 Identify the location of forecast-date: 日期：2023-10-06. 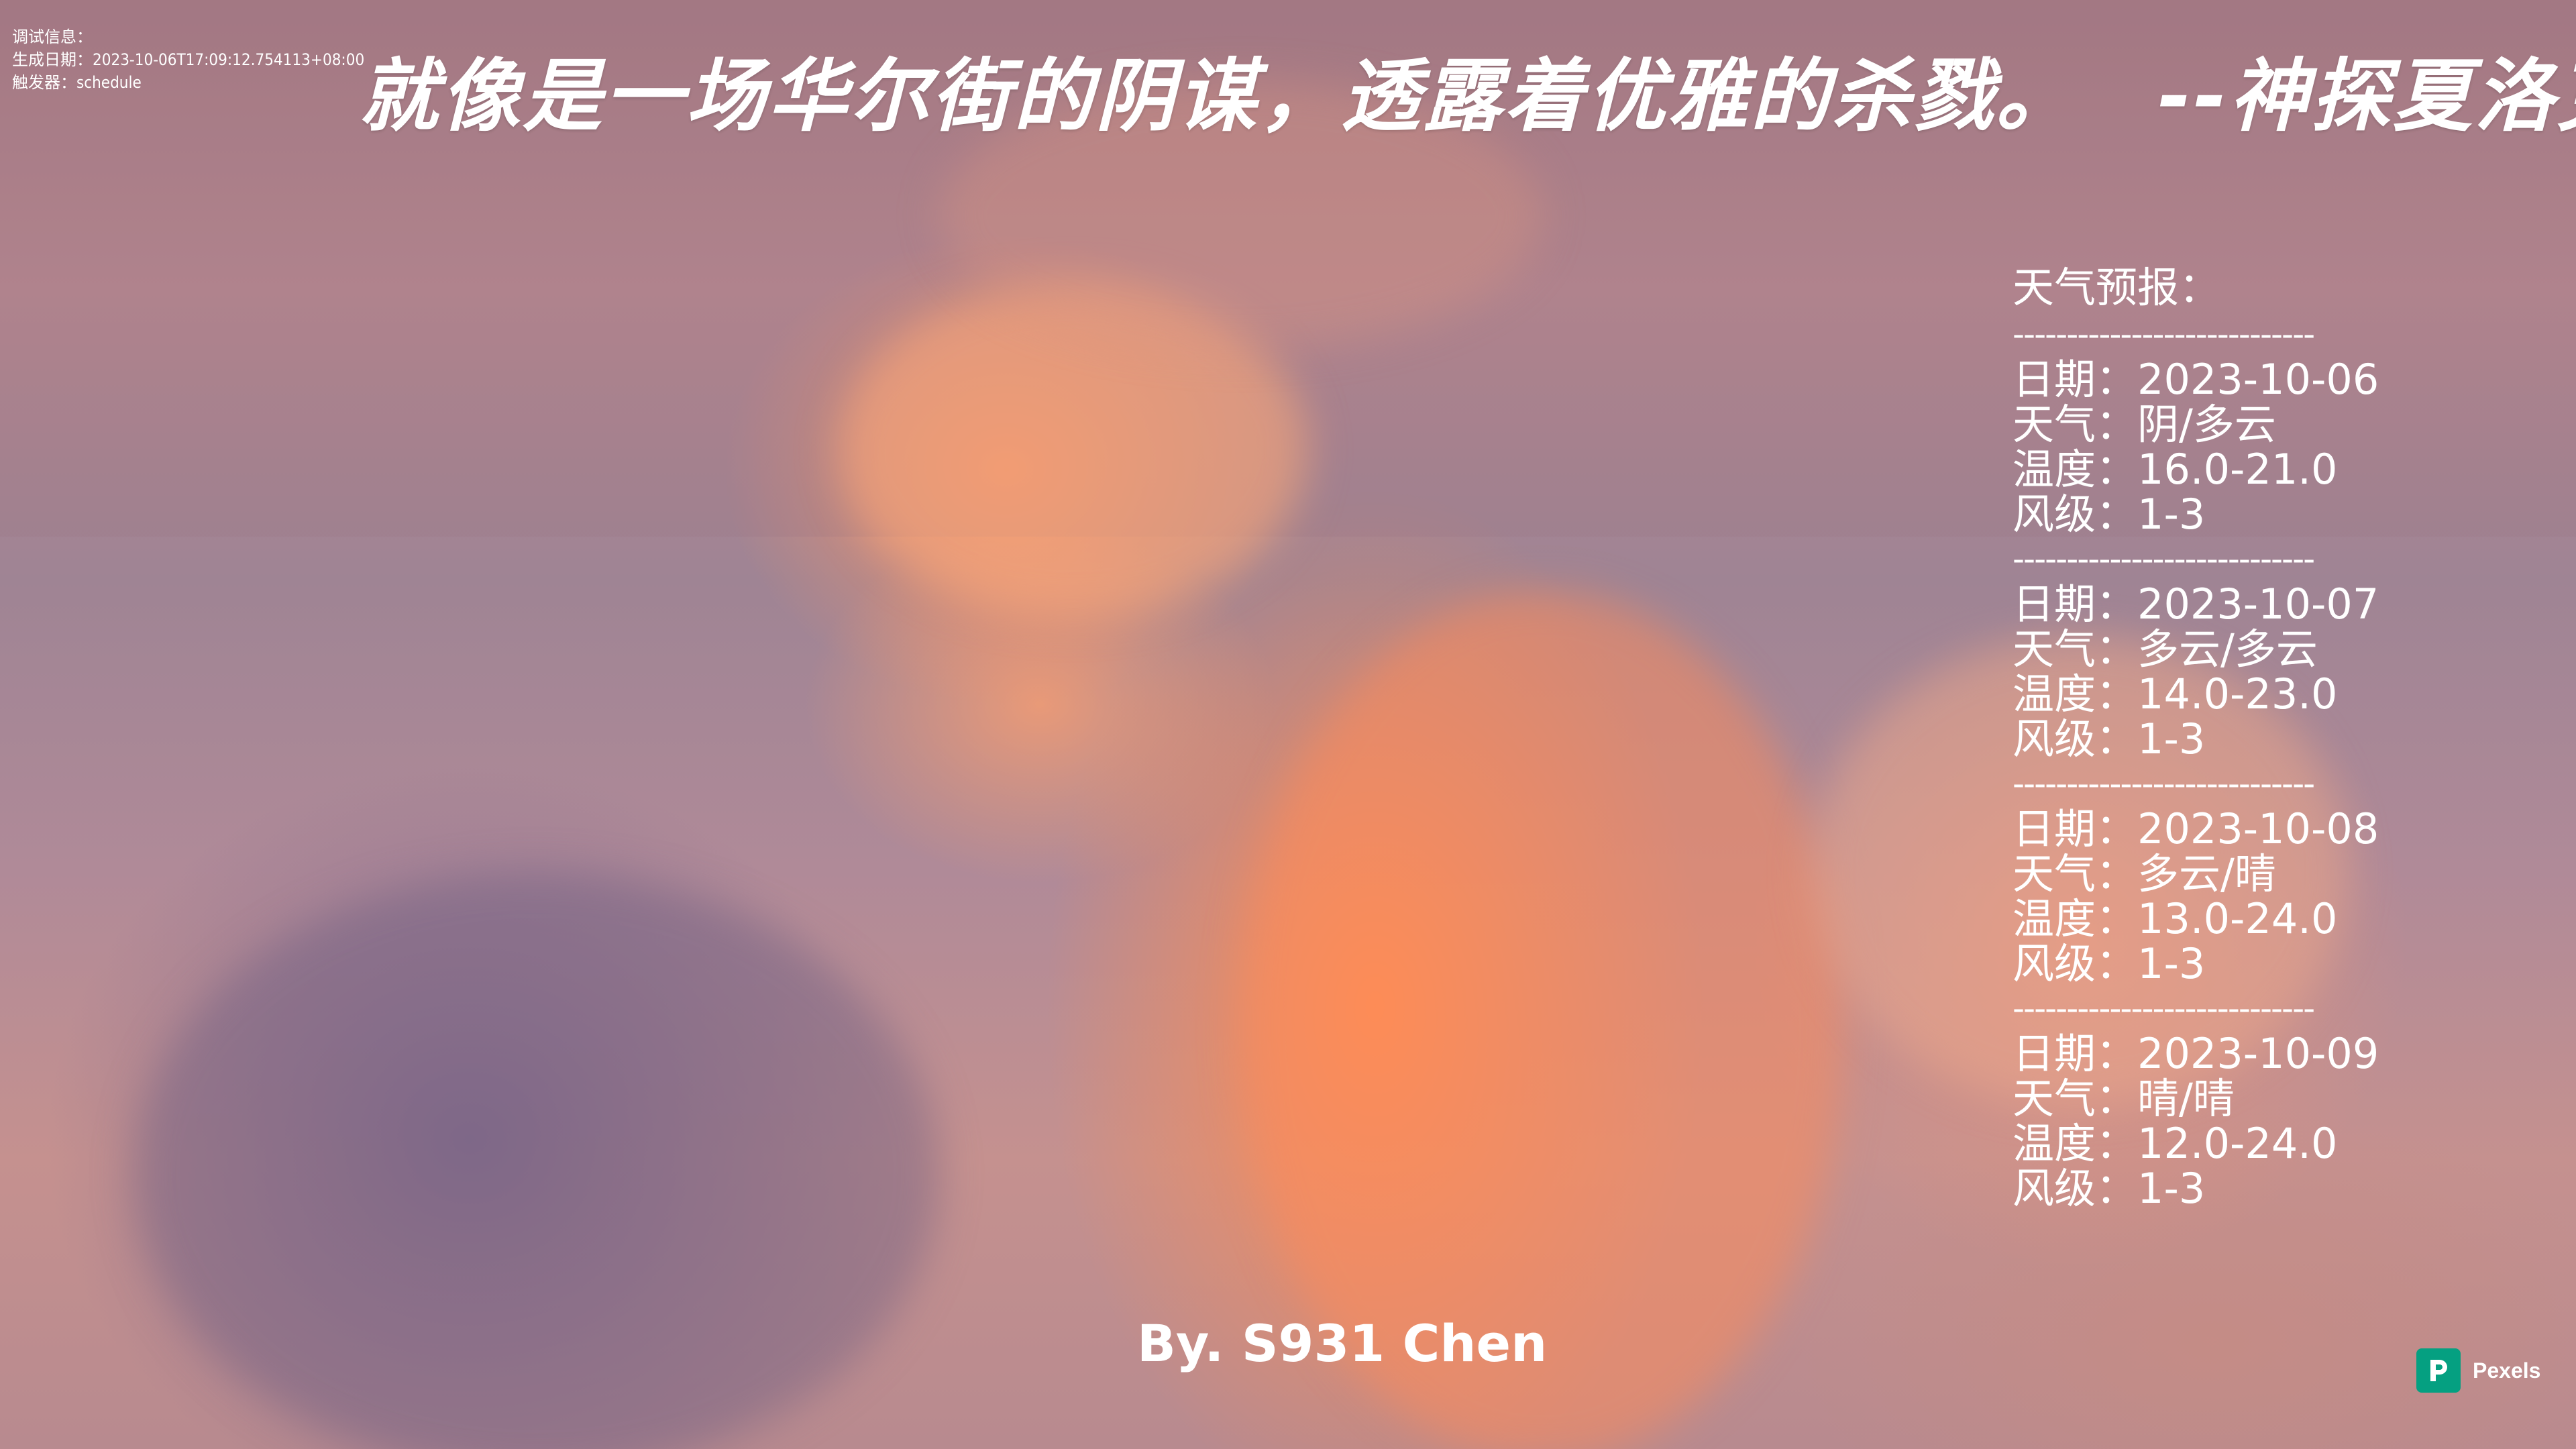
(2195, 379).